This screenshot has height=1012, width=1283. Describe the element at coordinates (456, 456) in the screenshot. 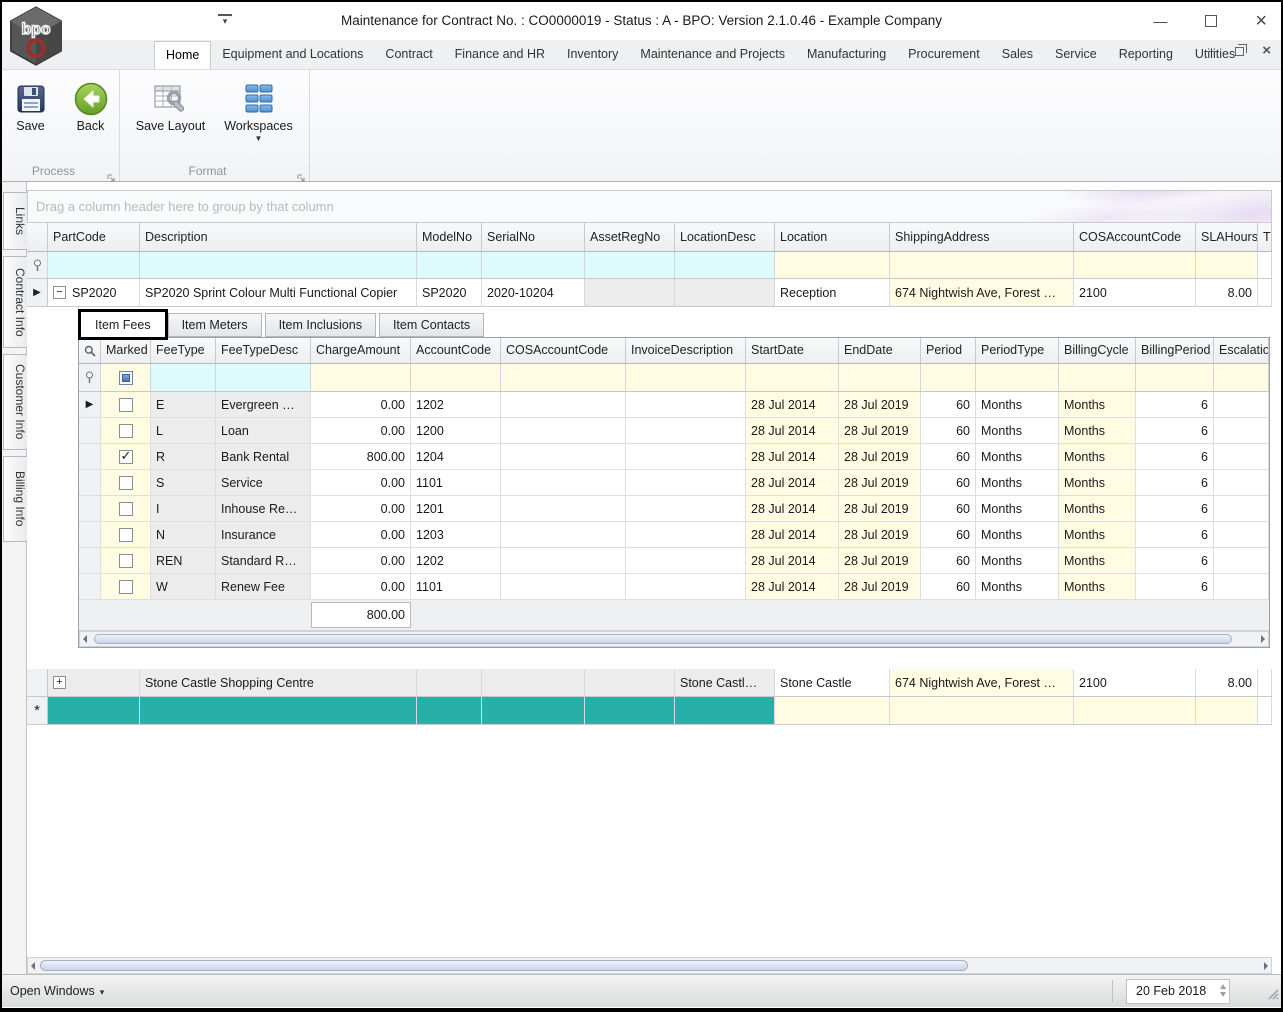

I see `cell-account-code: 1204` at that location.